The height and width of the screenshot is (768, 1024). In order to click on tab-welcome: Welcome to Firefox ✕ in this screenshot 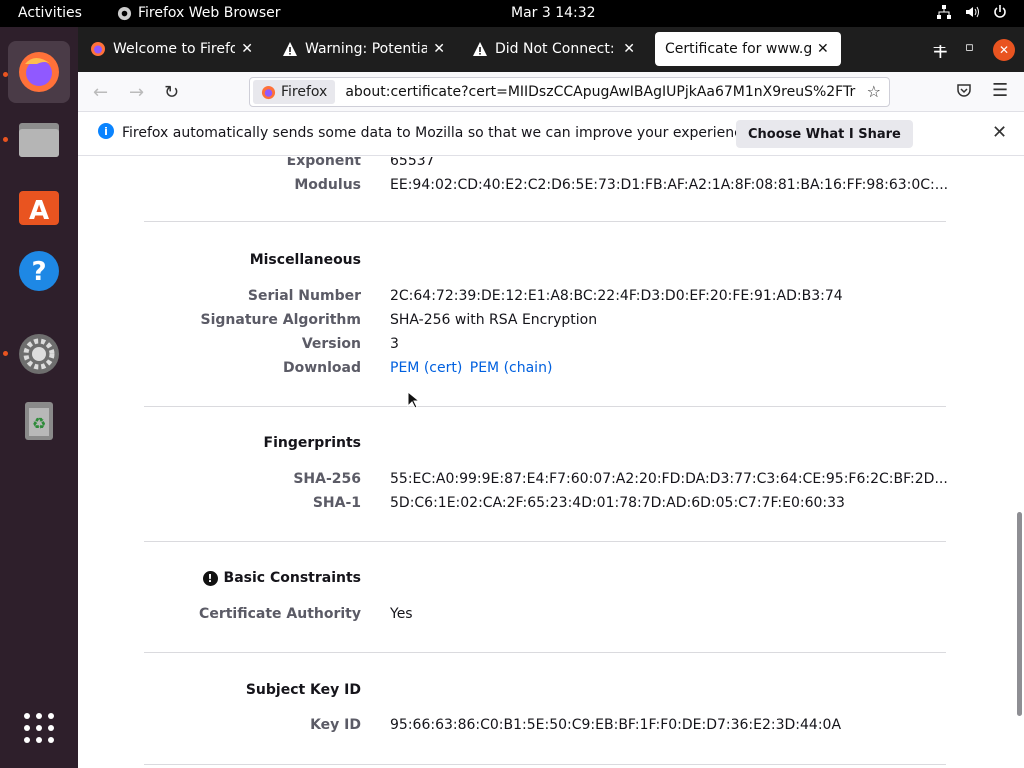, I will do `click(171, 49)`.